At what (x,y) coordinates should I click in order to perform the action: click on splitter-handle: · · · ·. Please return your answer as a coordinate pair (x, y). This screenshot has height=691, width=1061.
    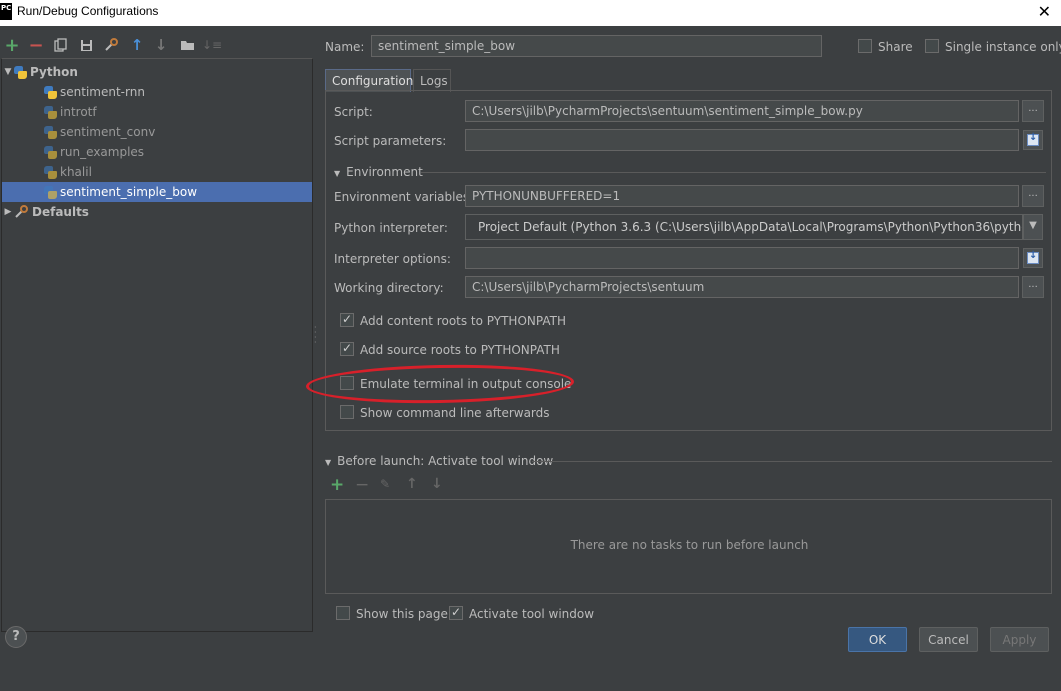
    Looking at the image, I should click on (316, 335).